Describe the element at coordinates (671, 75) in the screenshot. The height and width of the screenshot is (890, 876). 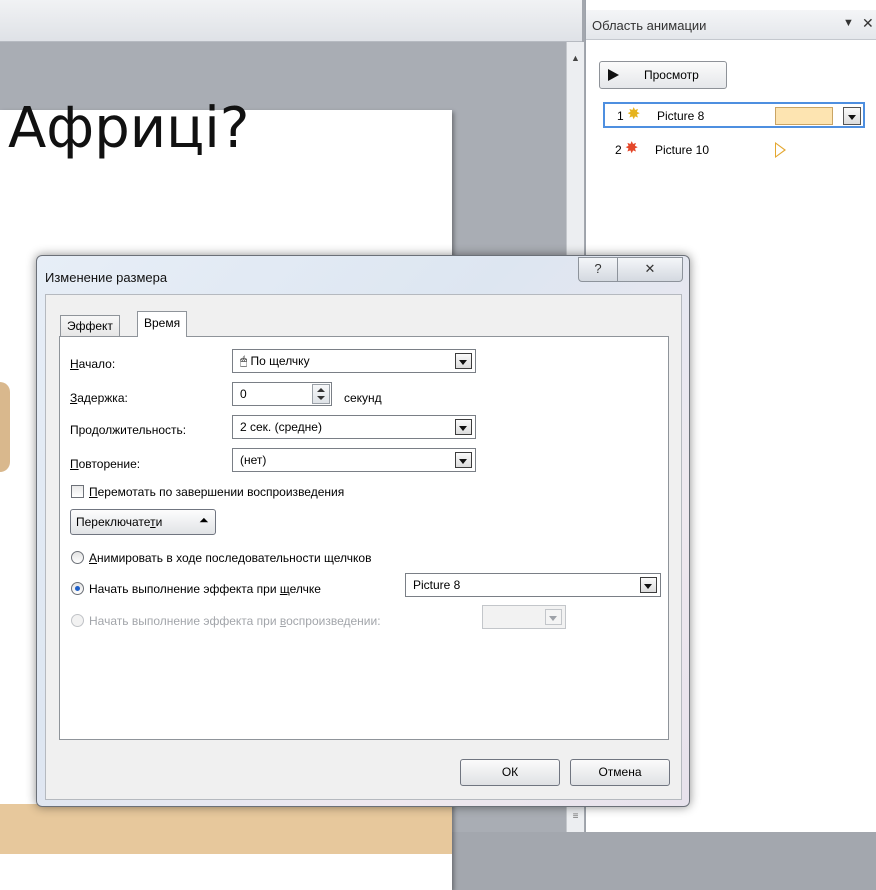
I see `preview-button-label: Просмотр` at that location.